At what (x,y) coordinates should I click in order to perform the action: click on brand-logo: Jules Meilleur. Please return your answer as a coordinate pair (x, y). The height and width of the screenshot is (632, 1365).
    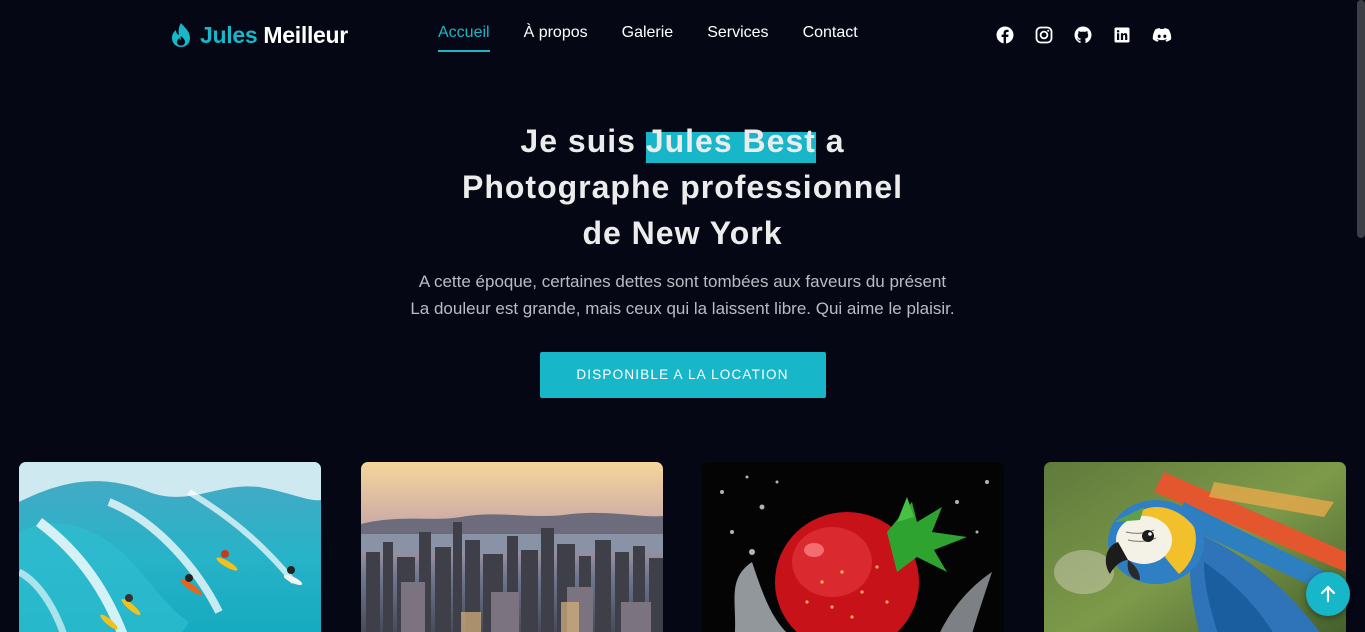
    Looking at the image, I should click on (259, 35).